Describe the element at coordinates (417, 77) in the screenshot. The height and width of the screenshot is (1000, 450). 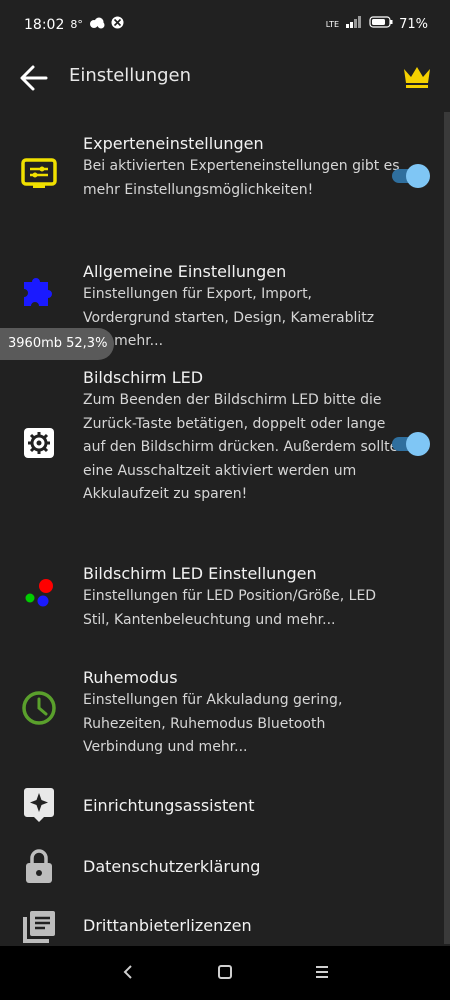
I see `crown-icon` at that location.